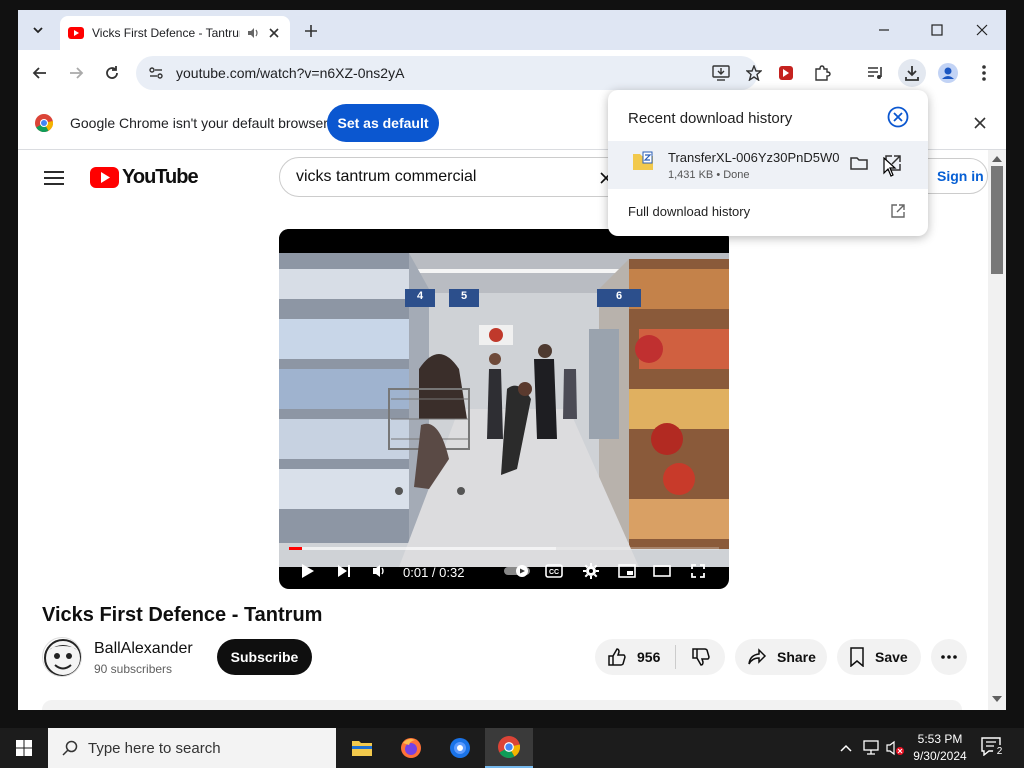 Image resolution: width=1024 pixels, height=768 pixels. I want to click on close-icon, so click(982, 30).